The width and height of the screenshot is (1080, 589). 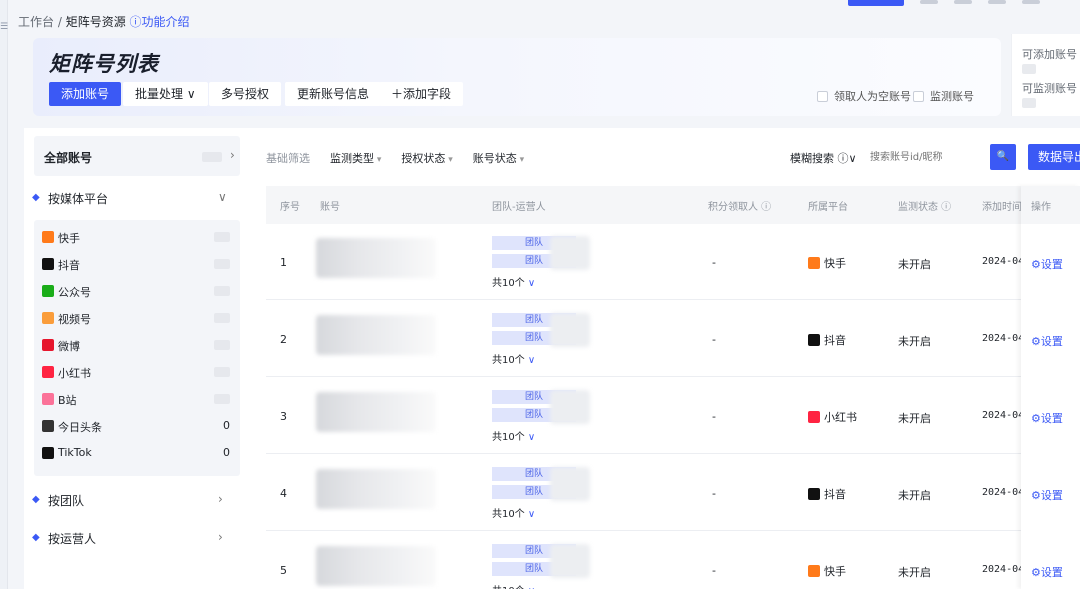 I want to click on account-status-dropdown: 账号状态, so click(x=498, y=158).